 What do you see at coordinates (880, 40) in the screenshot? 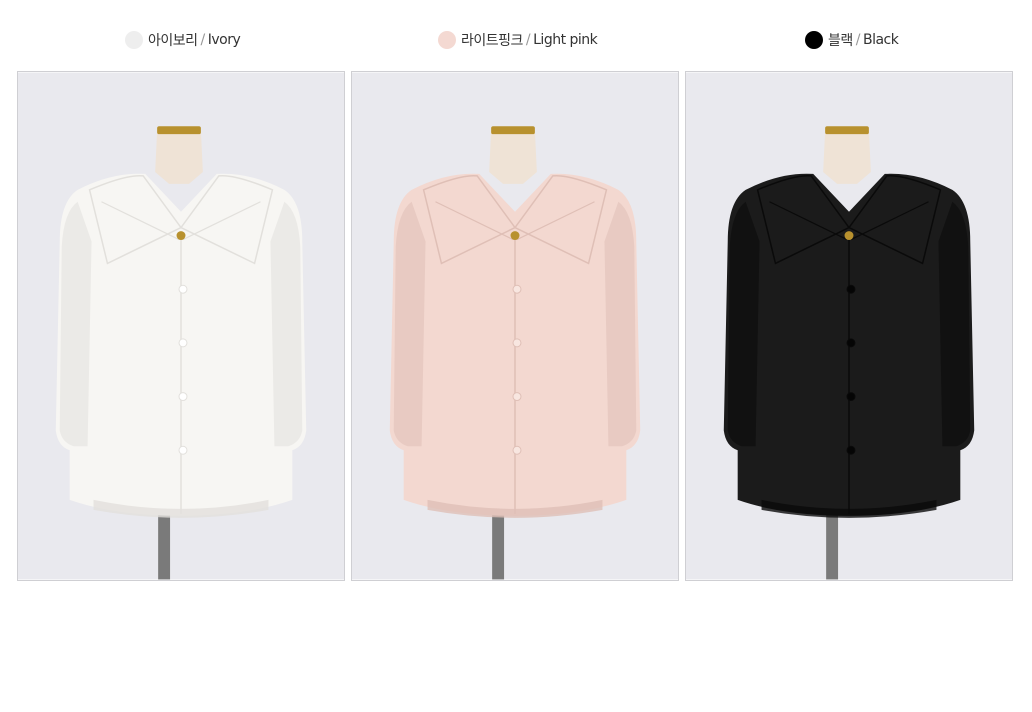
I see `color-name-en: Black` at bounding box center [880, 40].